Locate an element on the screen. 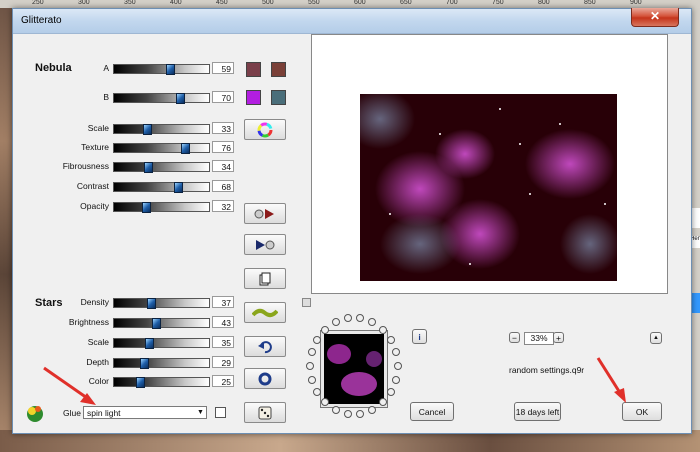  randomize-button is located at coordinates (265, 412).